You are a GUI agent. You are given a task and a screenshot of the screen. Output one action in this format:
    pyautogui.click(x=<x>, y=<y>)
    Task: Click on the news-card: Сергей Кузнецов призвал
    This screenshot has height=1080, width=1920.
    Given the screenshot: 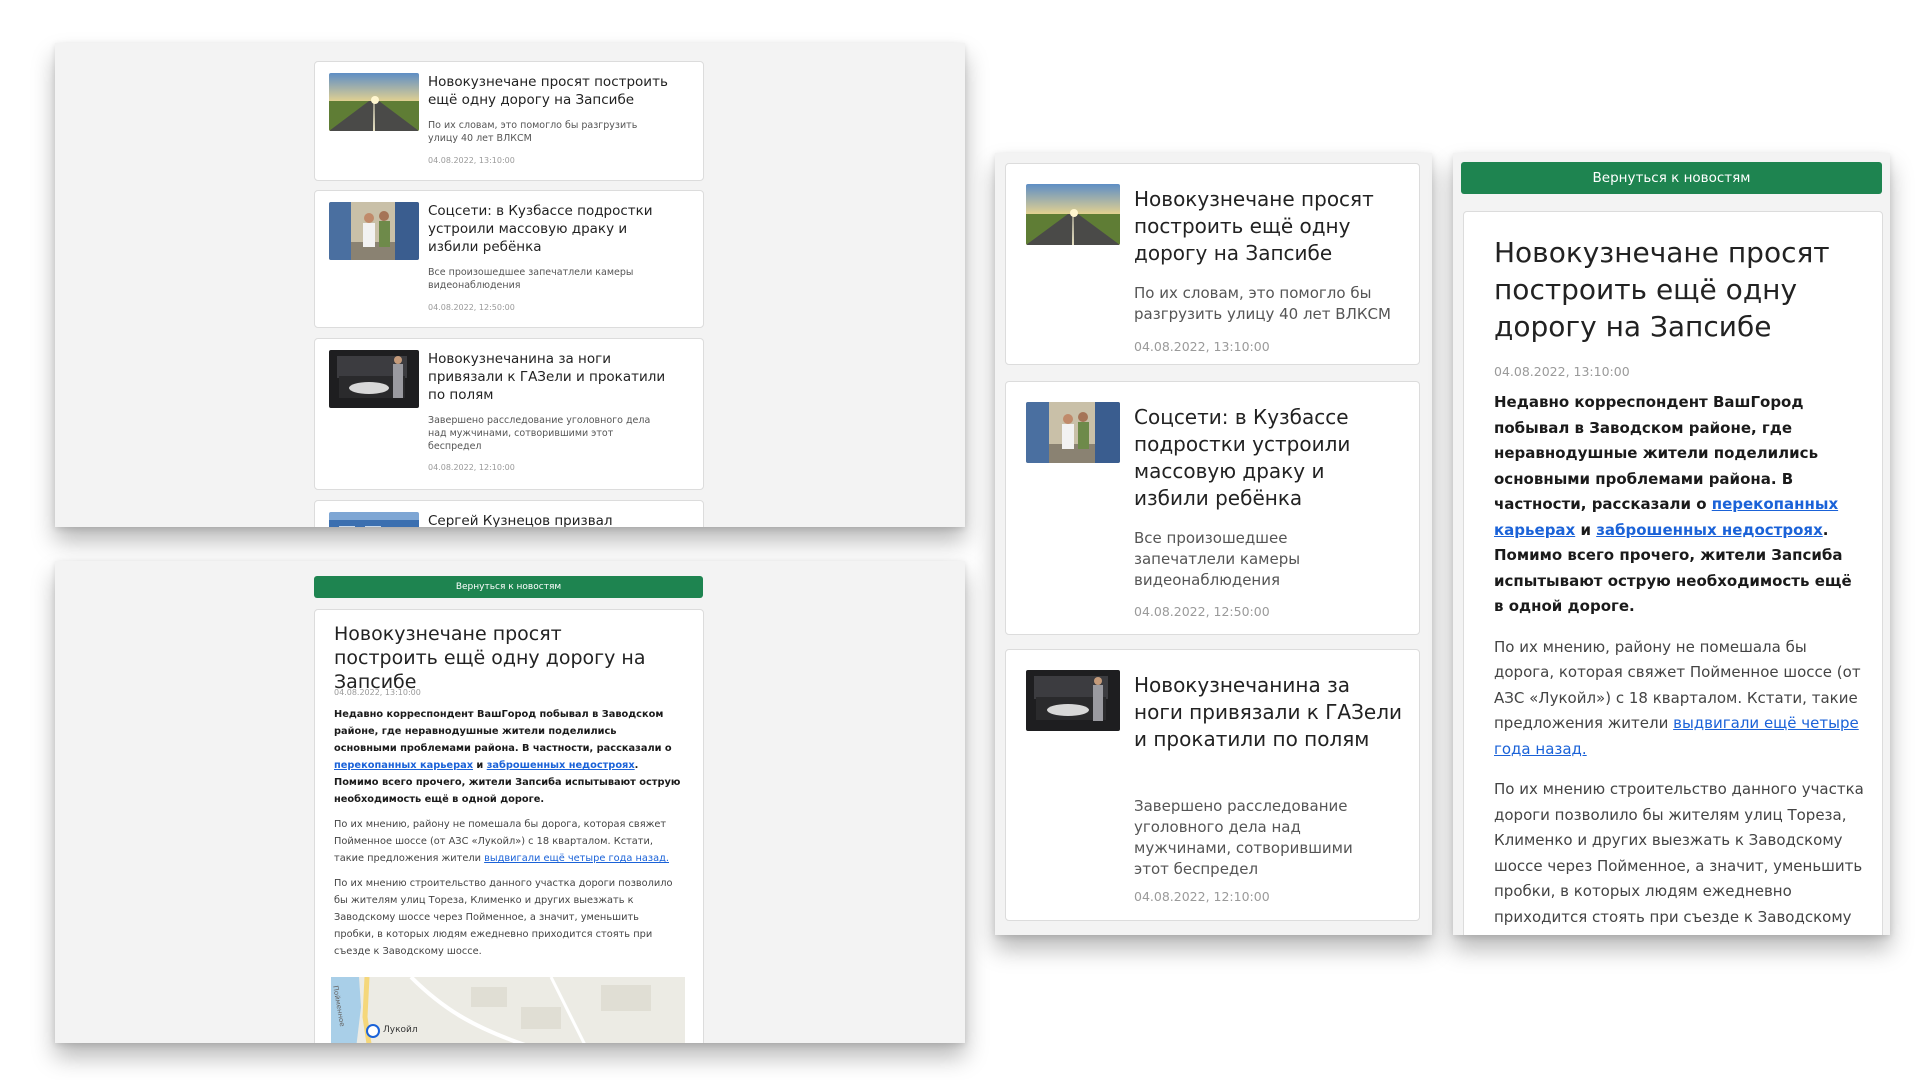 What is the action you would take?
    pyautogui.click(x=509, y=513)
    